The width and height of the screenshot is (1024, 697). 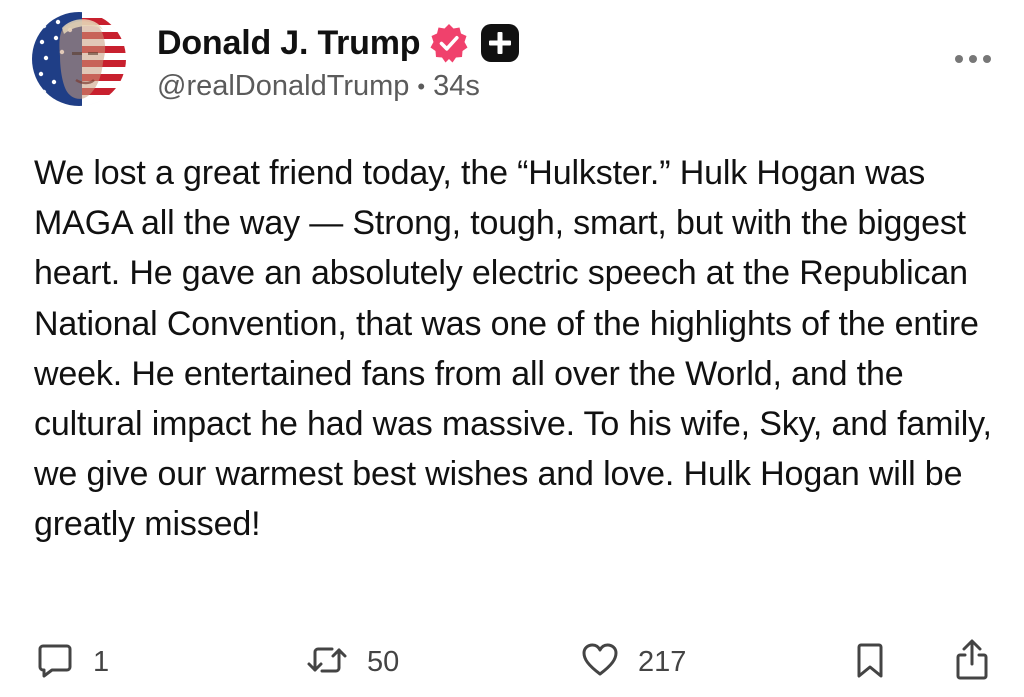 I want to click on like-button: 217, so click(x=633, y=662).